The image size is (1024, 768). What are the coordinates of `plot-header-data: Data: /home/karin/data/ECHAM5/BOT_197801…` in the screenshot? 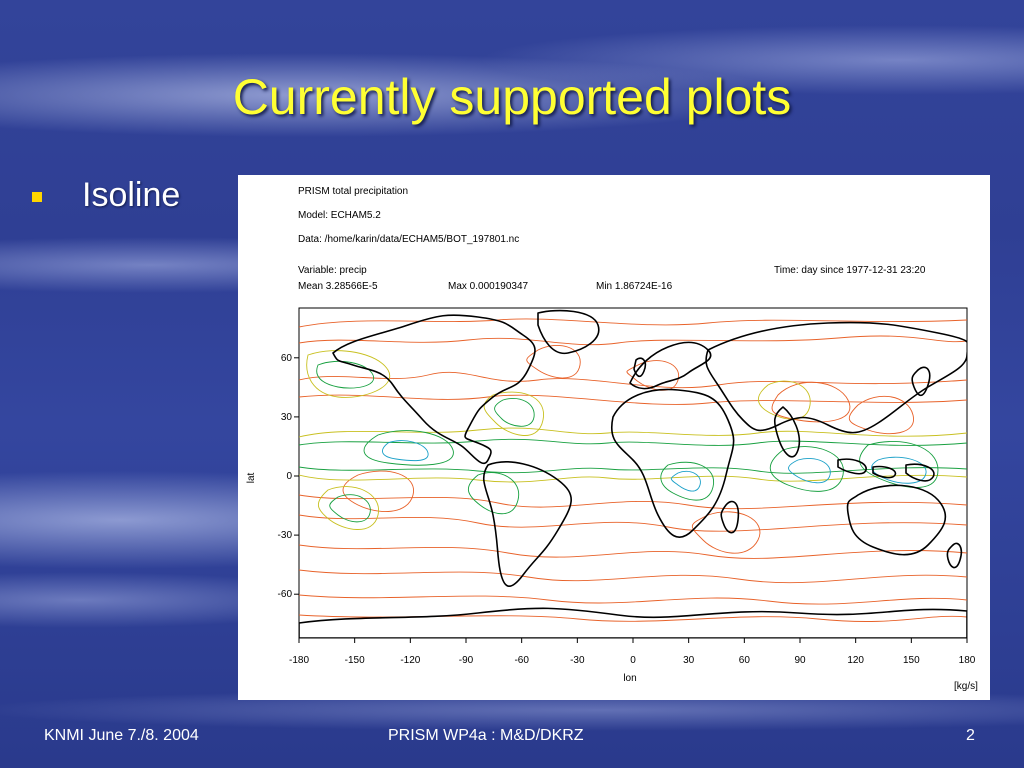 It's located at (408, 239).